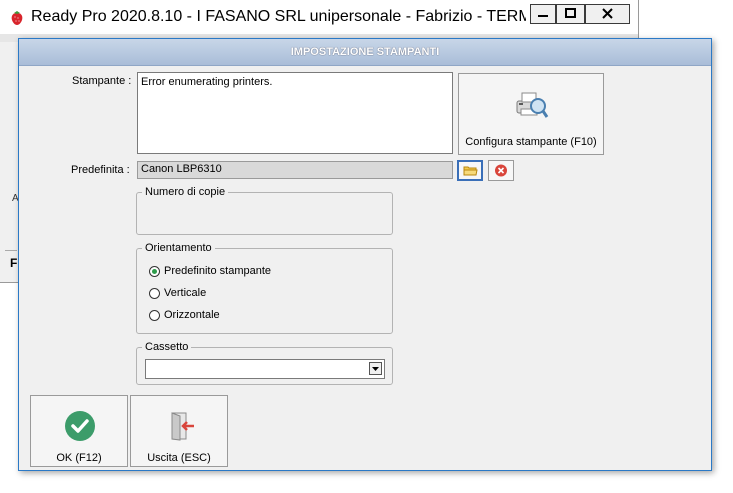  What do you see at coordinates (182, 426) in the screenshot?
I see `exit-door-icon` at bounding box center [182, 426].